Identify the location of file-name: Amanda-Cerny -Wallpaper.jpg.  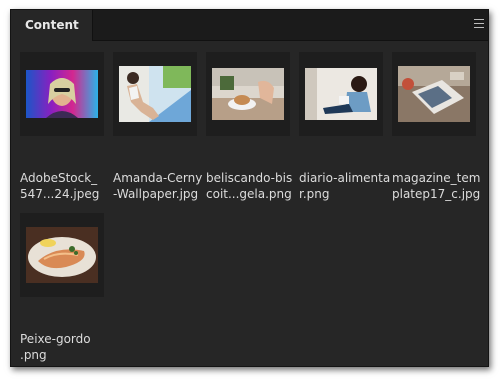
(158, 186).